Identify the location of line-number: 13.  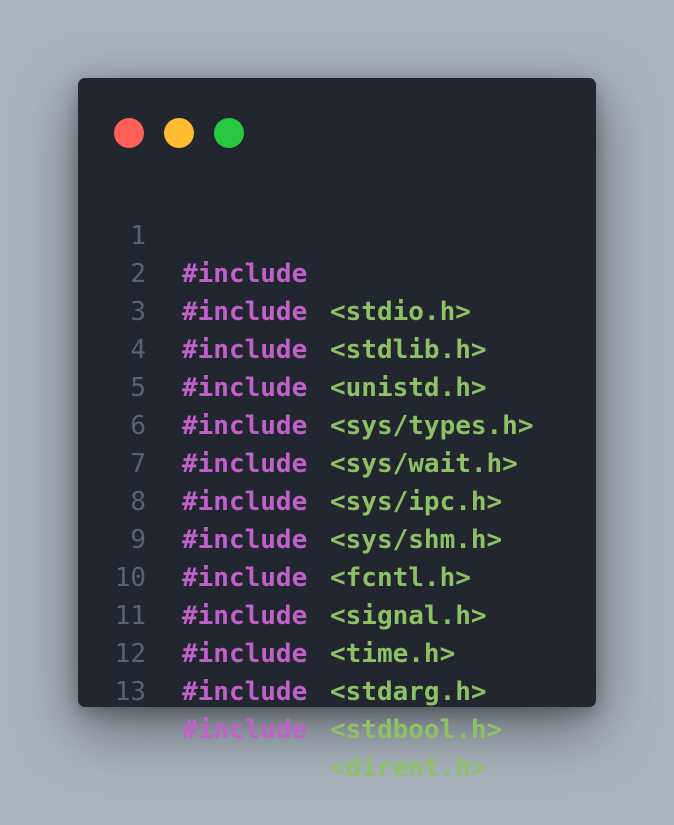
(130, 692).